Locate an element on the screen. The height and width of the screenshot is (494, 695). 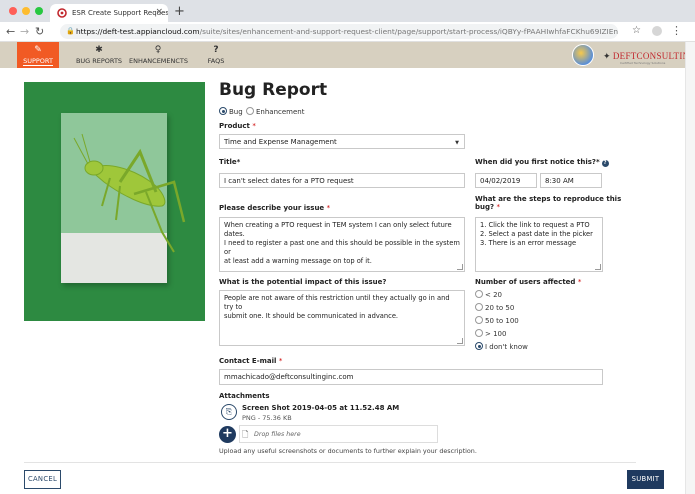
nav-faqs: ? FAQS is located at coordinates (216, 55).